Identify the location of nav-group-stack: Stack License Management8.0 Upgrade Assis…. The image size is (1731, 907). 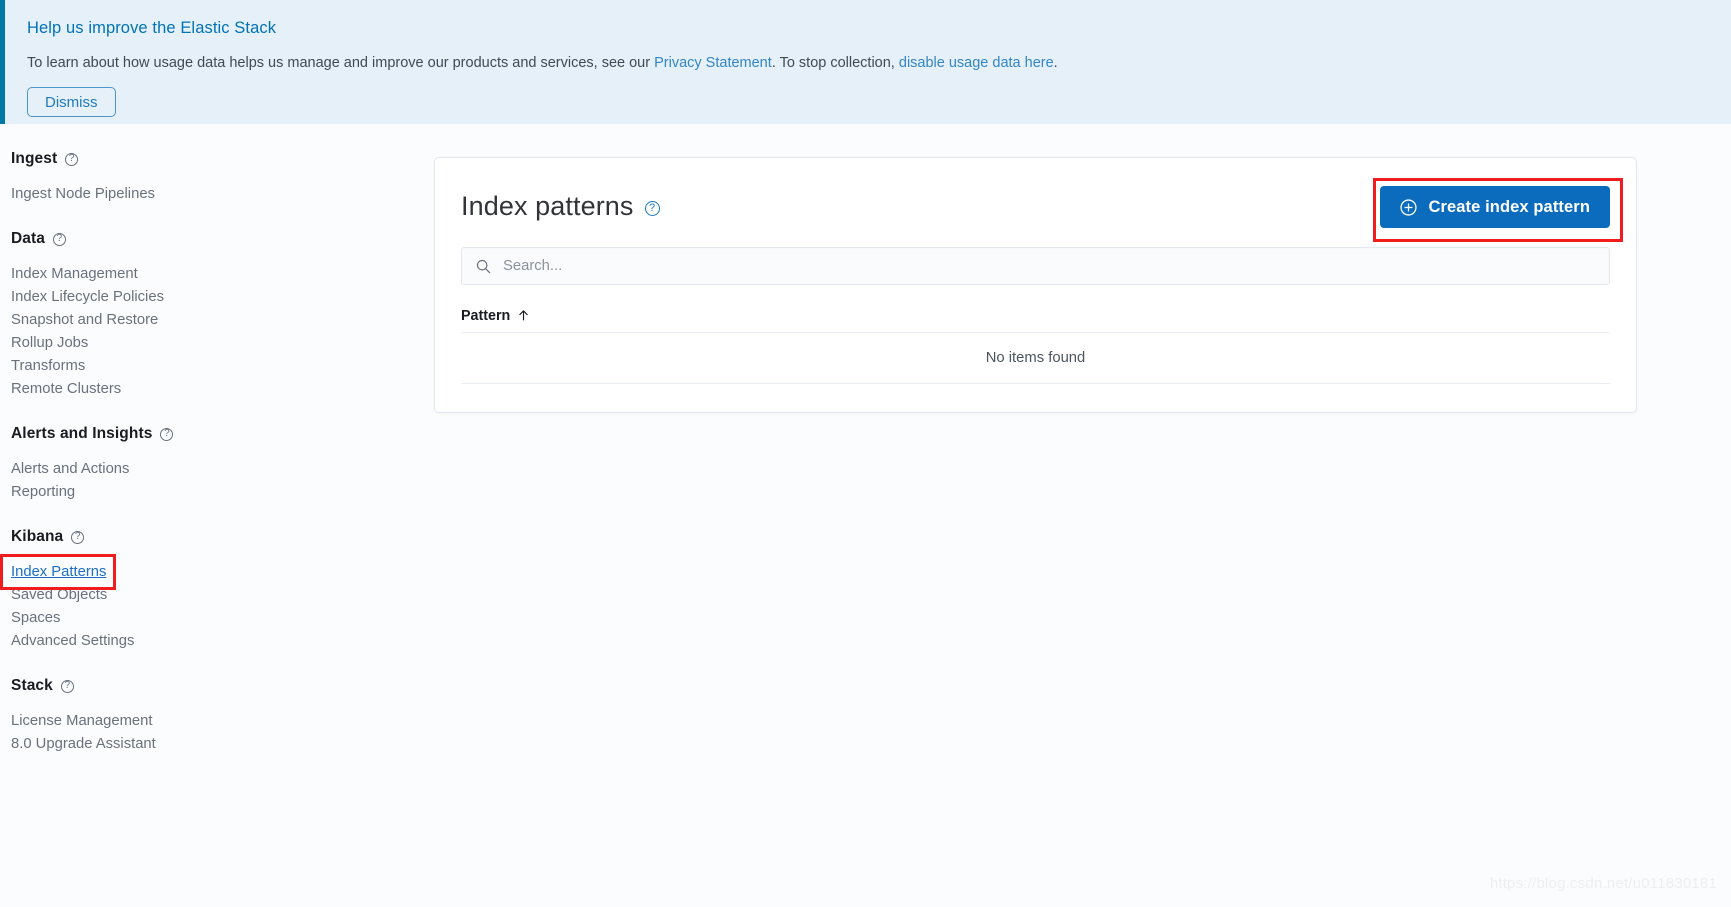
(215, 716).